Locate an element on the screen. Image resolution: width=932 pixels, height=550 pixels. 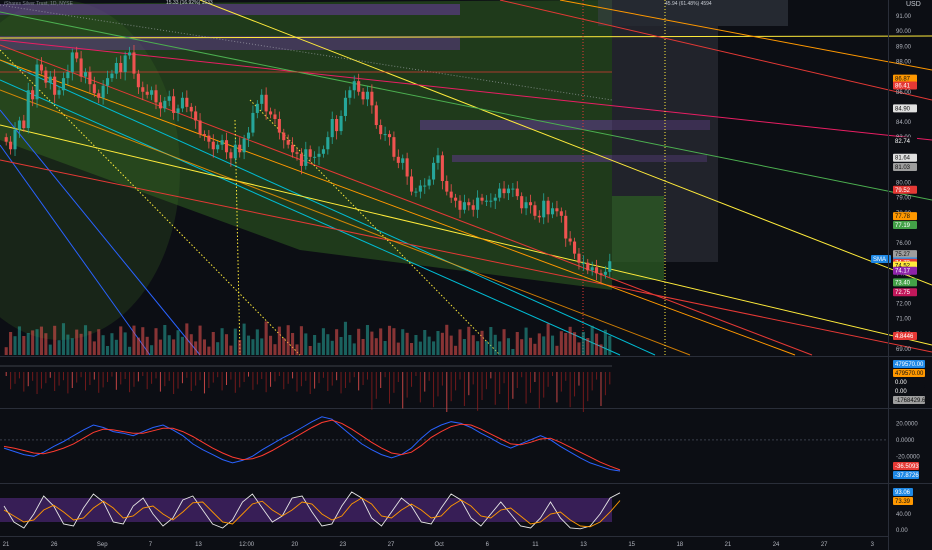
price-level-tag-text: 84.90 is located at coordinates (903, 109).